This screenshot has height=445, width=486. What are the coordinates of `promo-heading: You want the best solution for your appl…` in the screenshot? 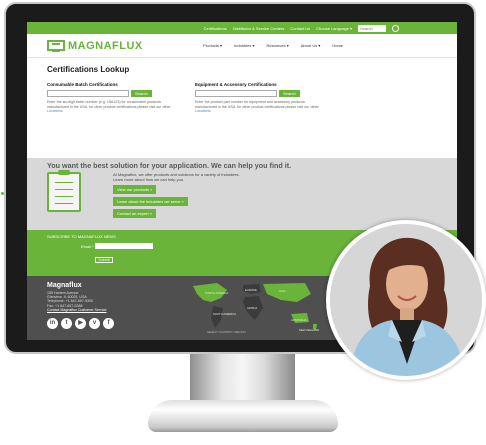 It's located at (169, 165).